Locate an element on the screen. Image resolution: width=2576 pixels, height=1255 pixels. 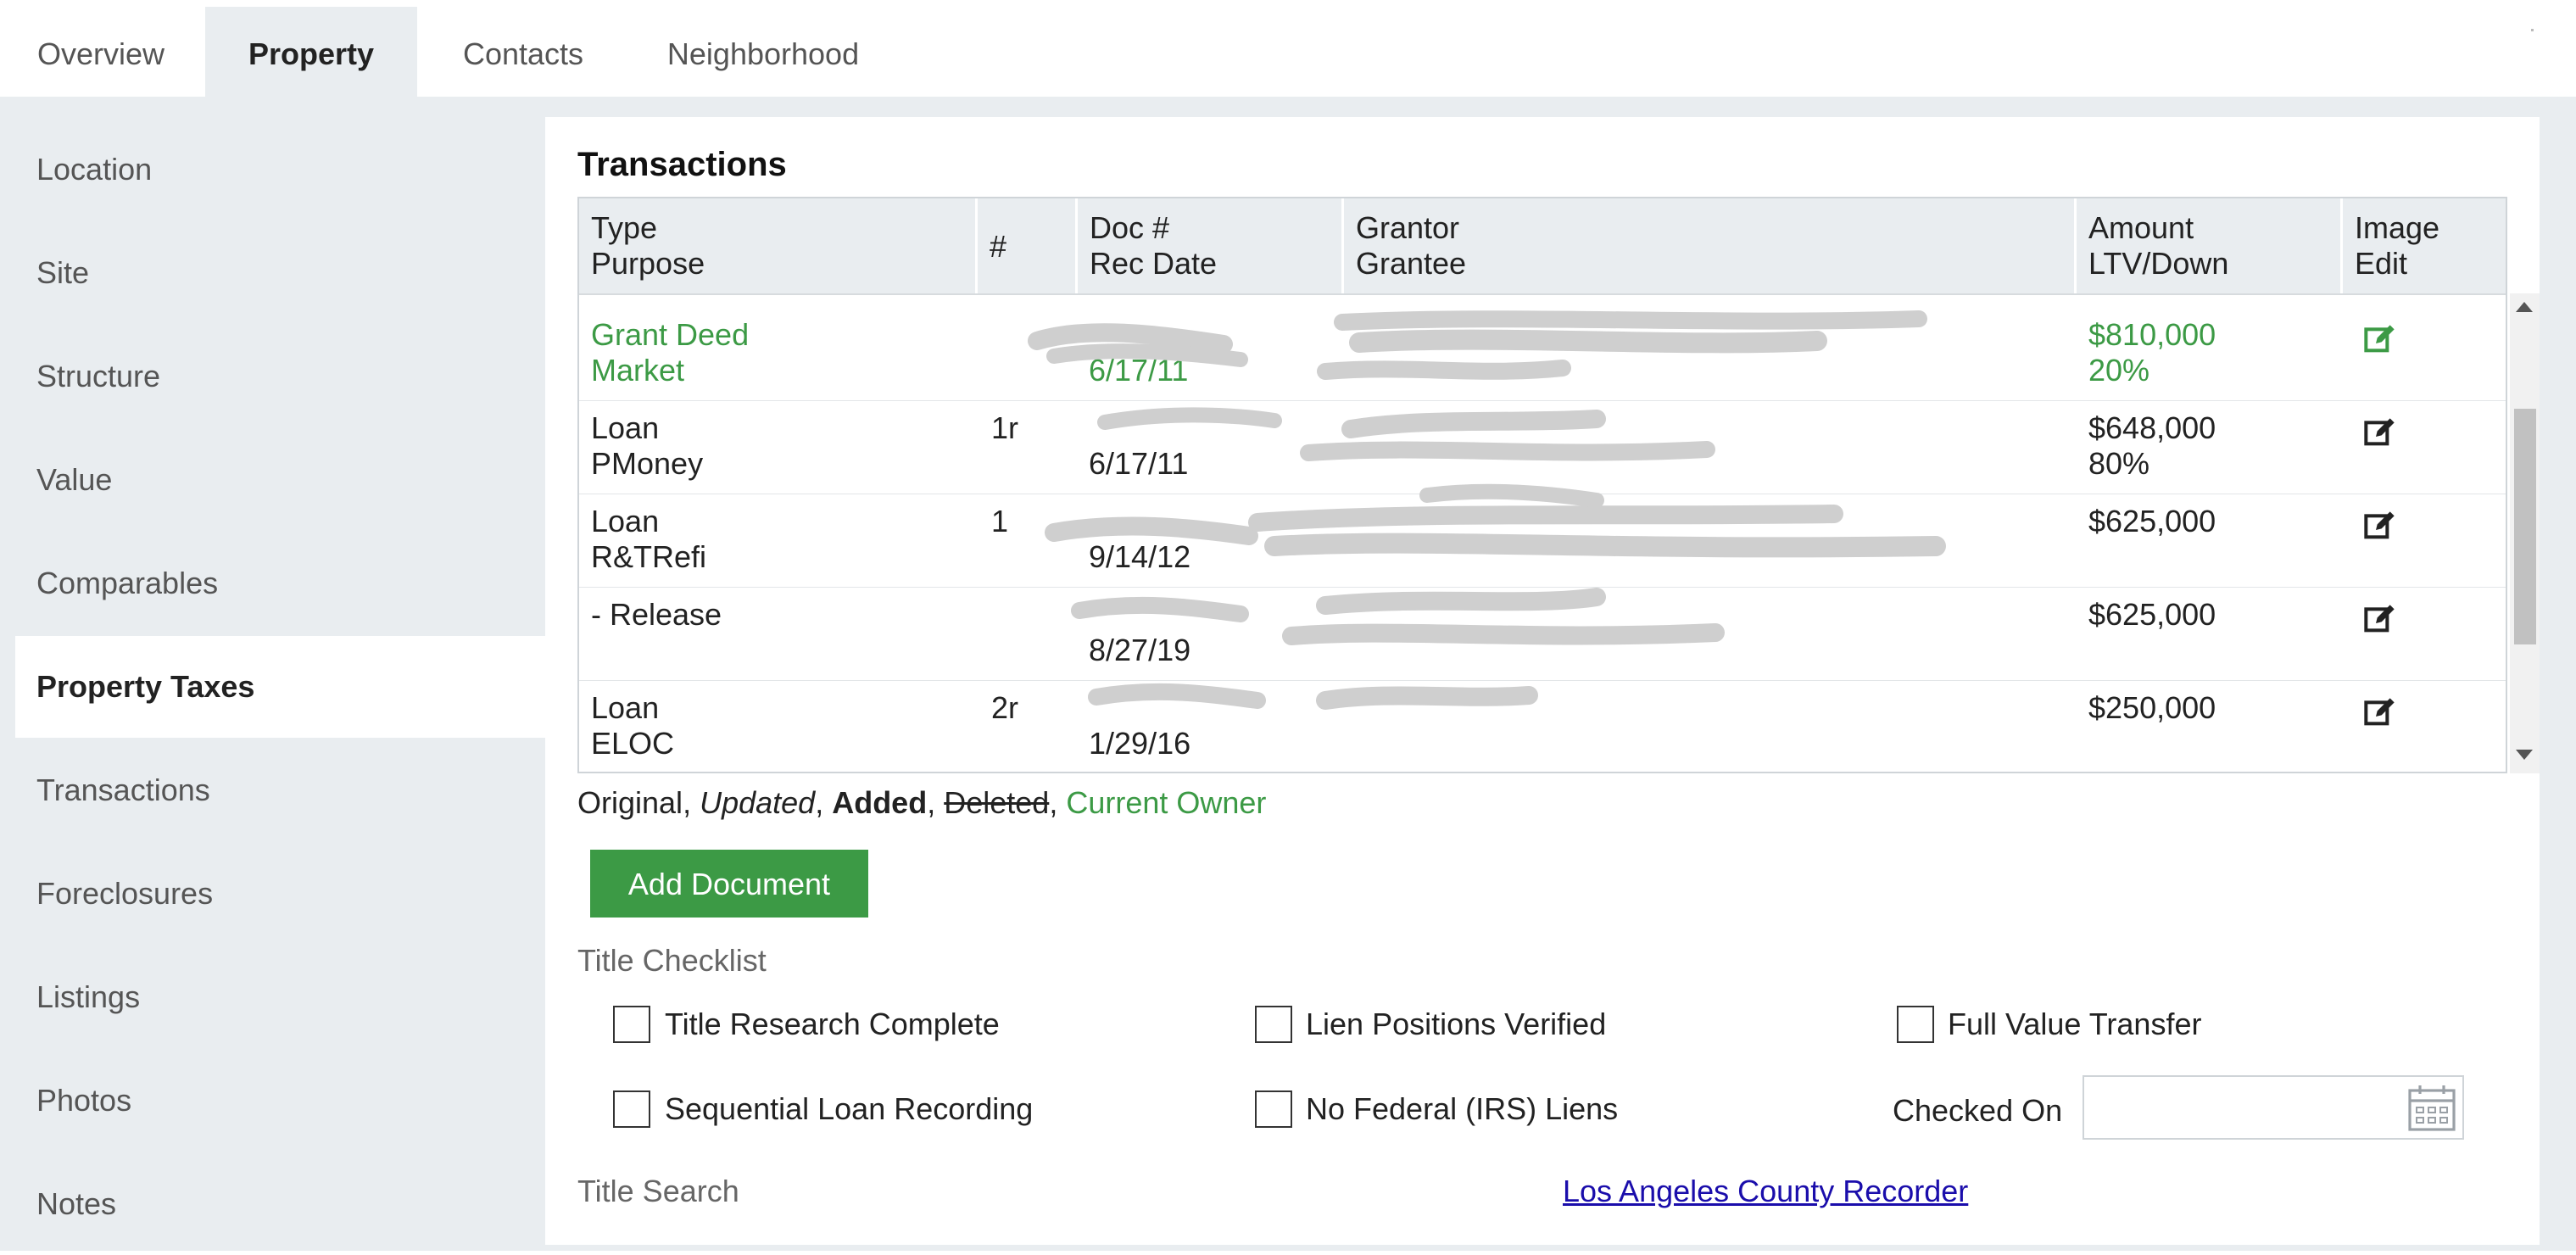
title-search-label: Title Search is located at coordinates (658, 1191).